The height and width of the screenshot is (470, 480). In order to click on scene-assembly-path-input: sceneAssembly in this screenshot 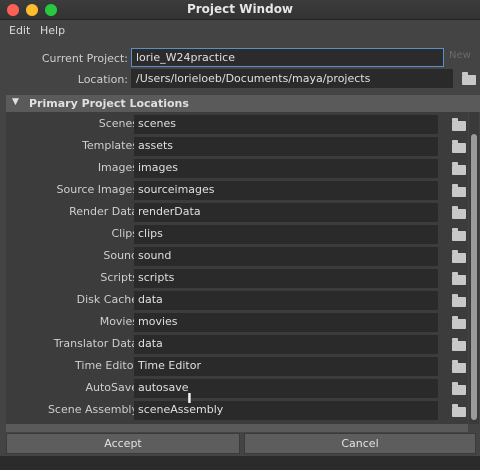, I will do `click(286, 410)`.